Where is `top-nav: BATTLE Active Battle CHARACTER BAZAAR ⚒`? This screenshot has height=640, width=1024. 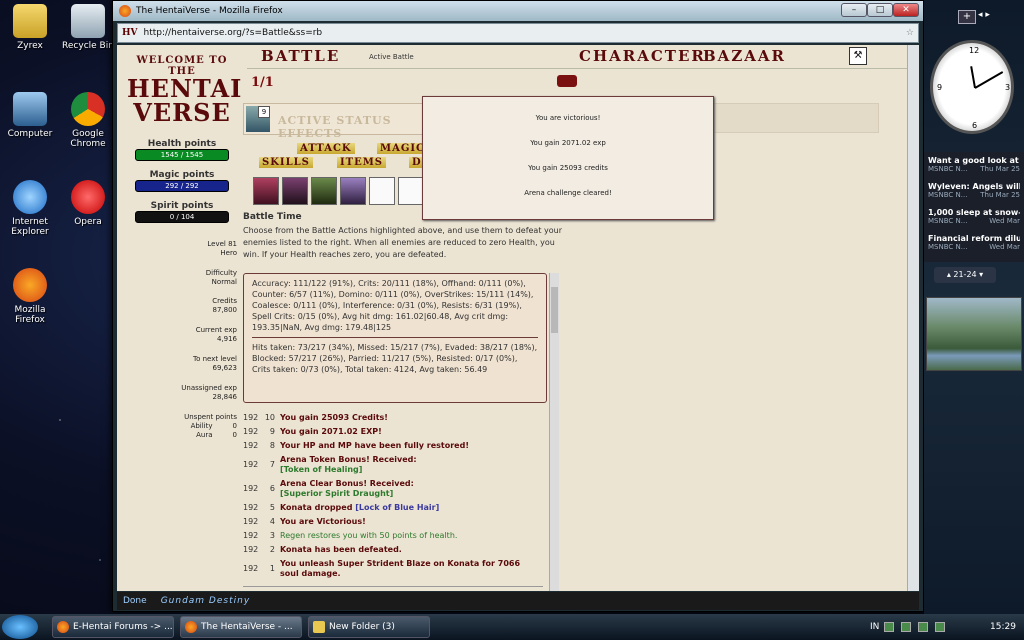
top-nav: BATTLE Active Battle CHARACTER BAZAAR ⚒ is located at coordinates (577, 57).